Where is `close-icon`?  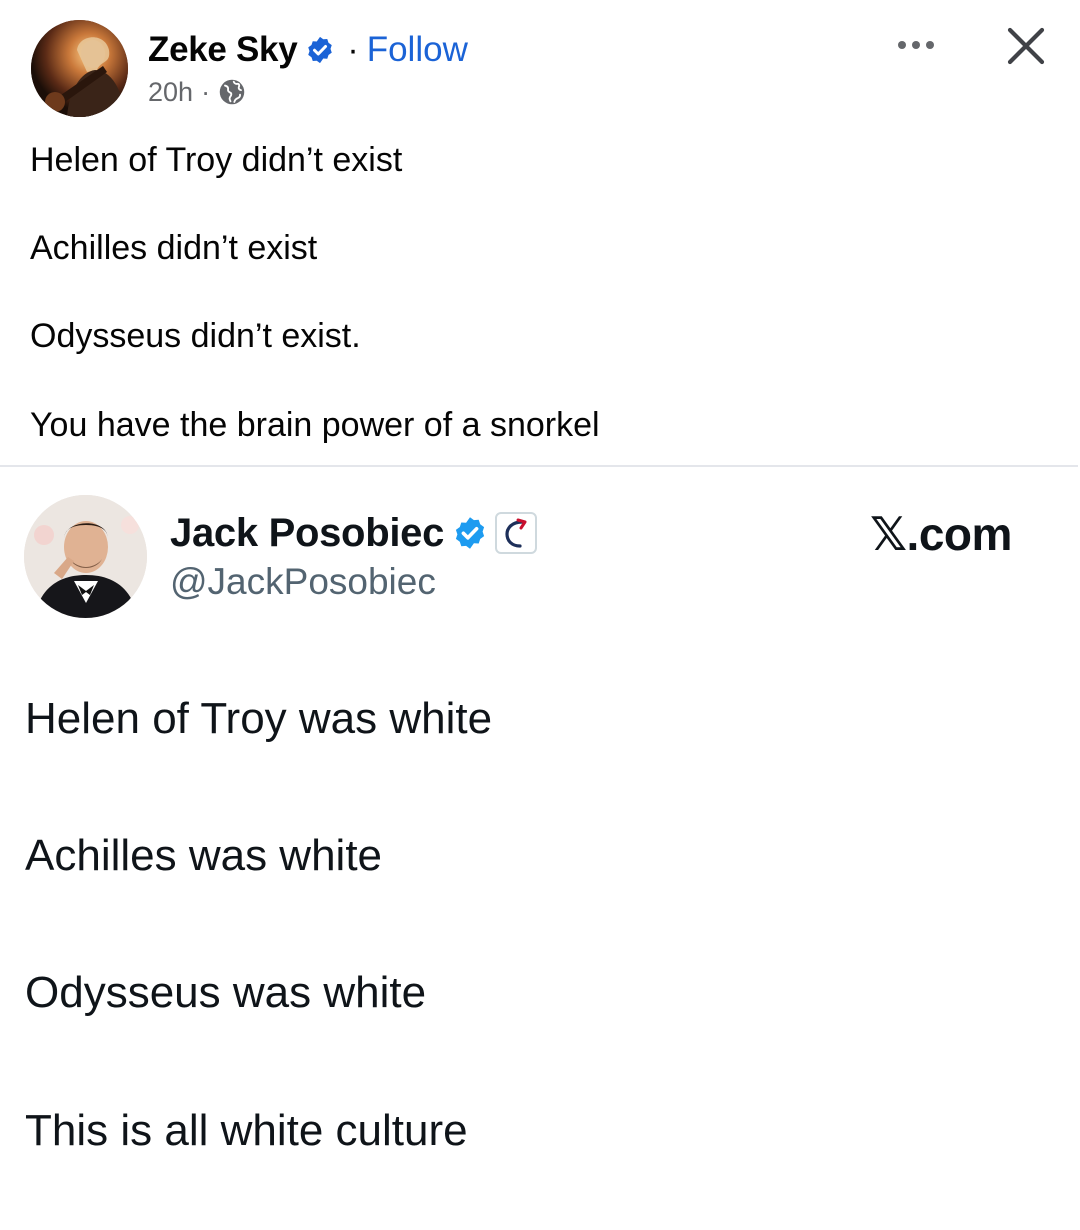 close-icon is located at coordinates (1026, 46).